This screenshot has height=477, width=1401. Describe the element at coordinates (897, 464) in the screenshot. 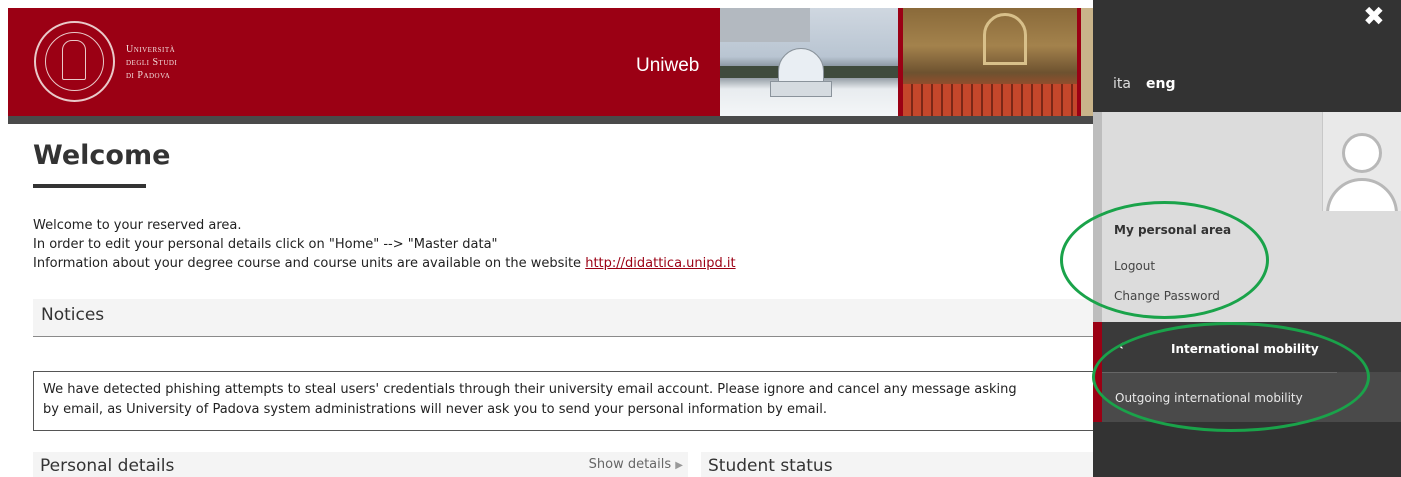

I see `student-status-header: Student status` at that location.